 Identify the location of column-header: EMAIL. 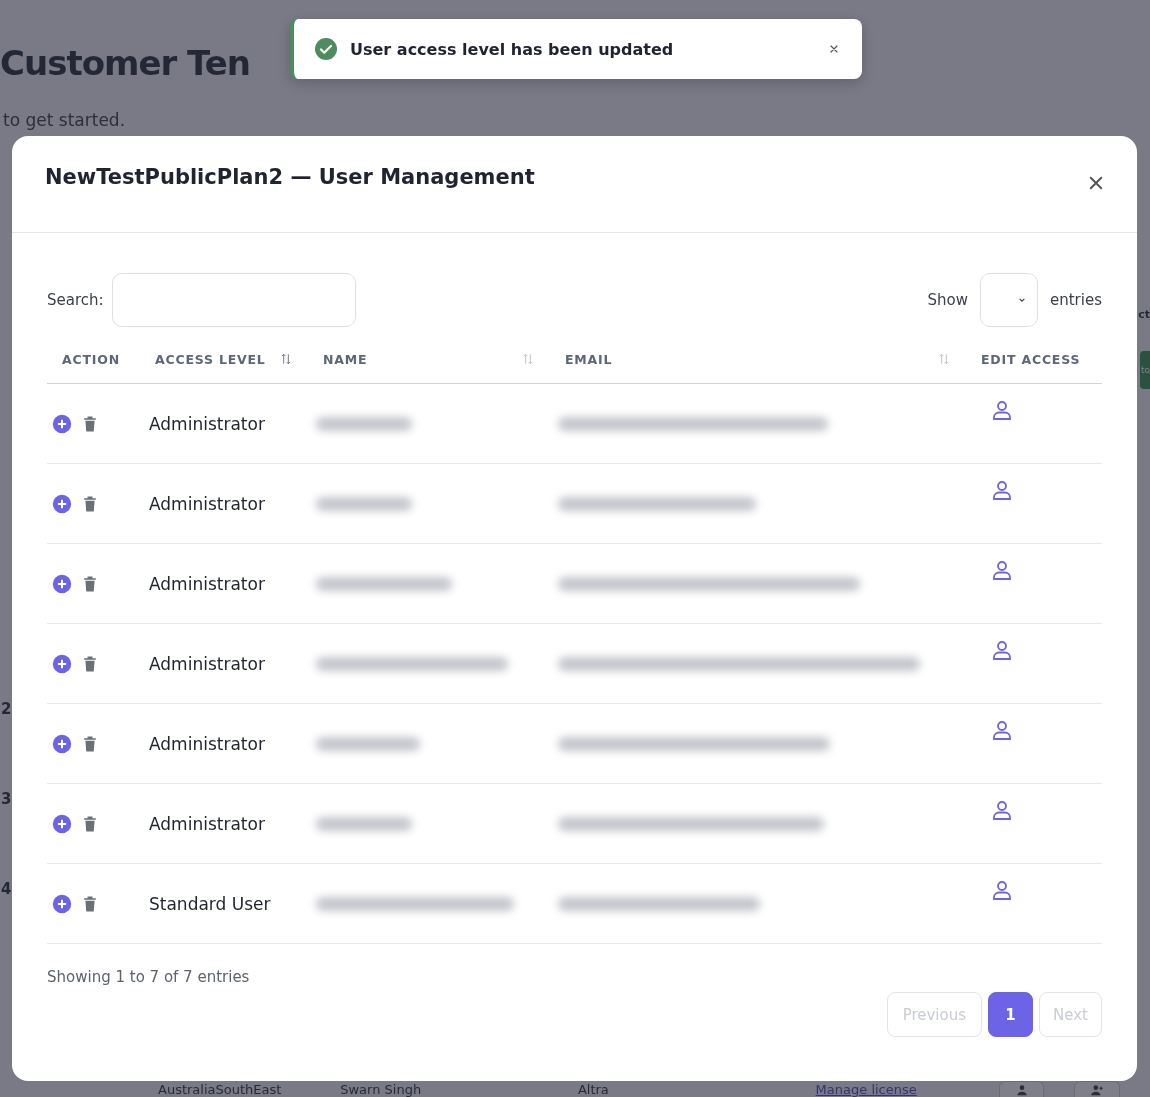
(758, 359).